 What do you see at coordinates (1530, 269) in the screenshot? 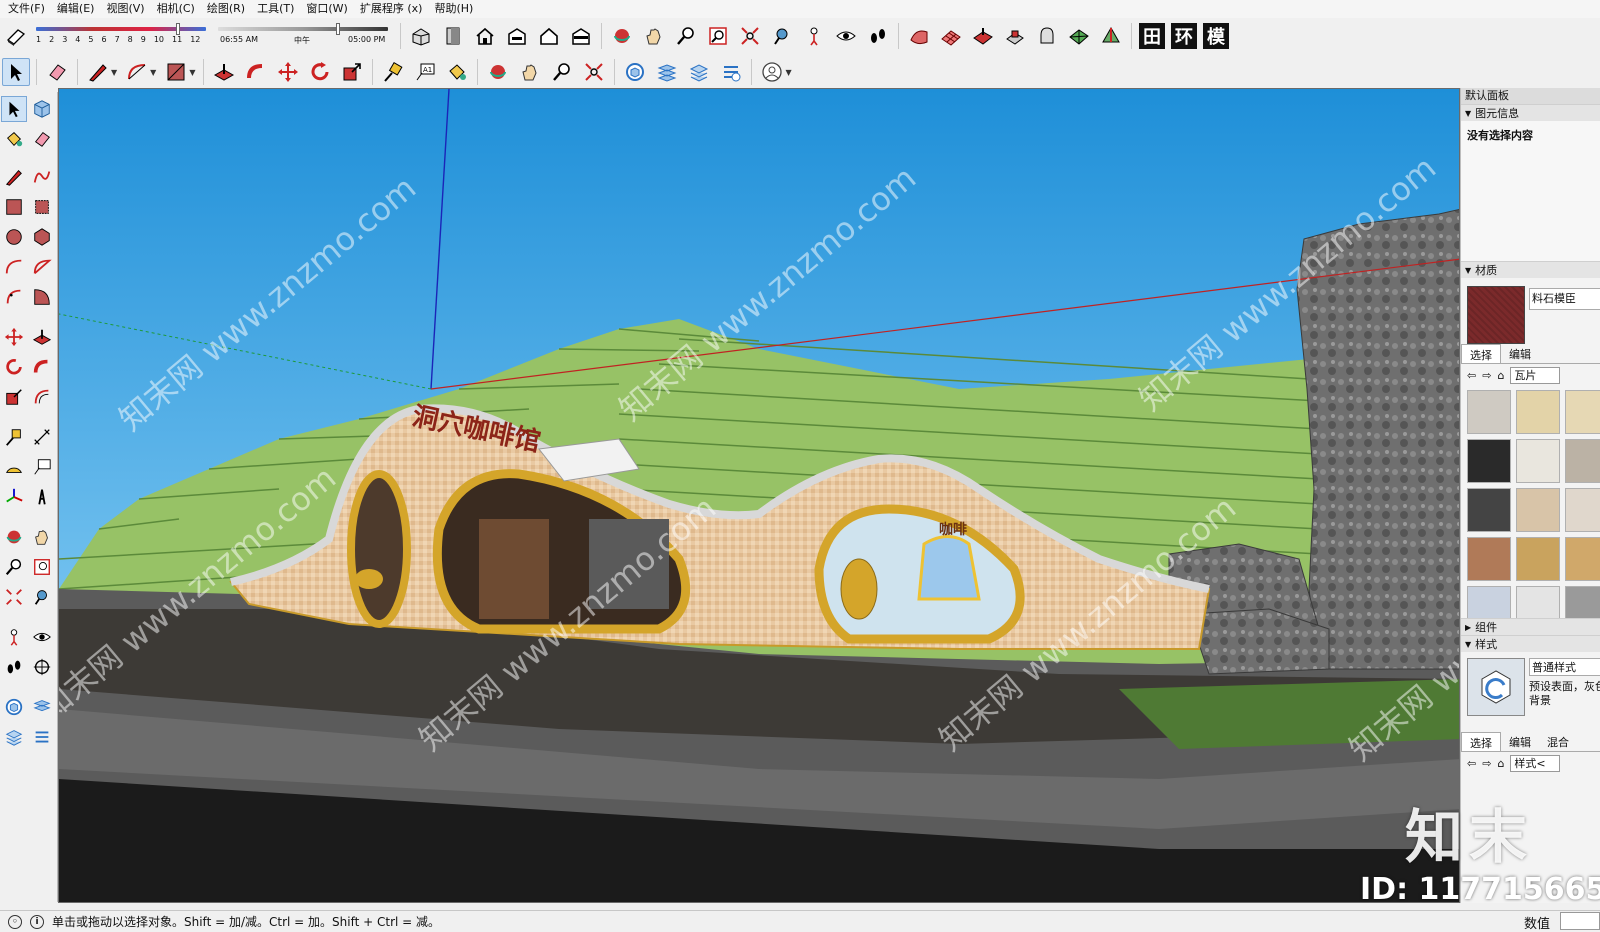
I see `materials-header: ▼ 材质` at bounding box center [1530, 269].